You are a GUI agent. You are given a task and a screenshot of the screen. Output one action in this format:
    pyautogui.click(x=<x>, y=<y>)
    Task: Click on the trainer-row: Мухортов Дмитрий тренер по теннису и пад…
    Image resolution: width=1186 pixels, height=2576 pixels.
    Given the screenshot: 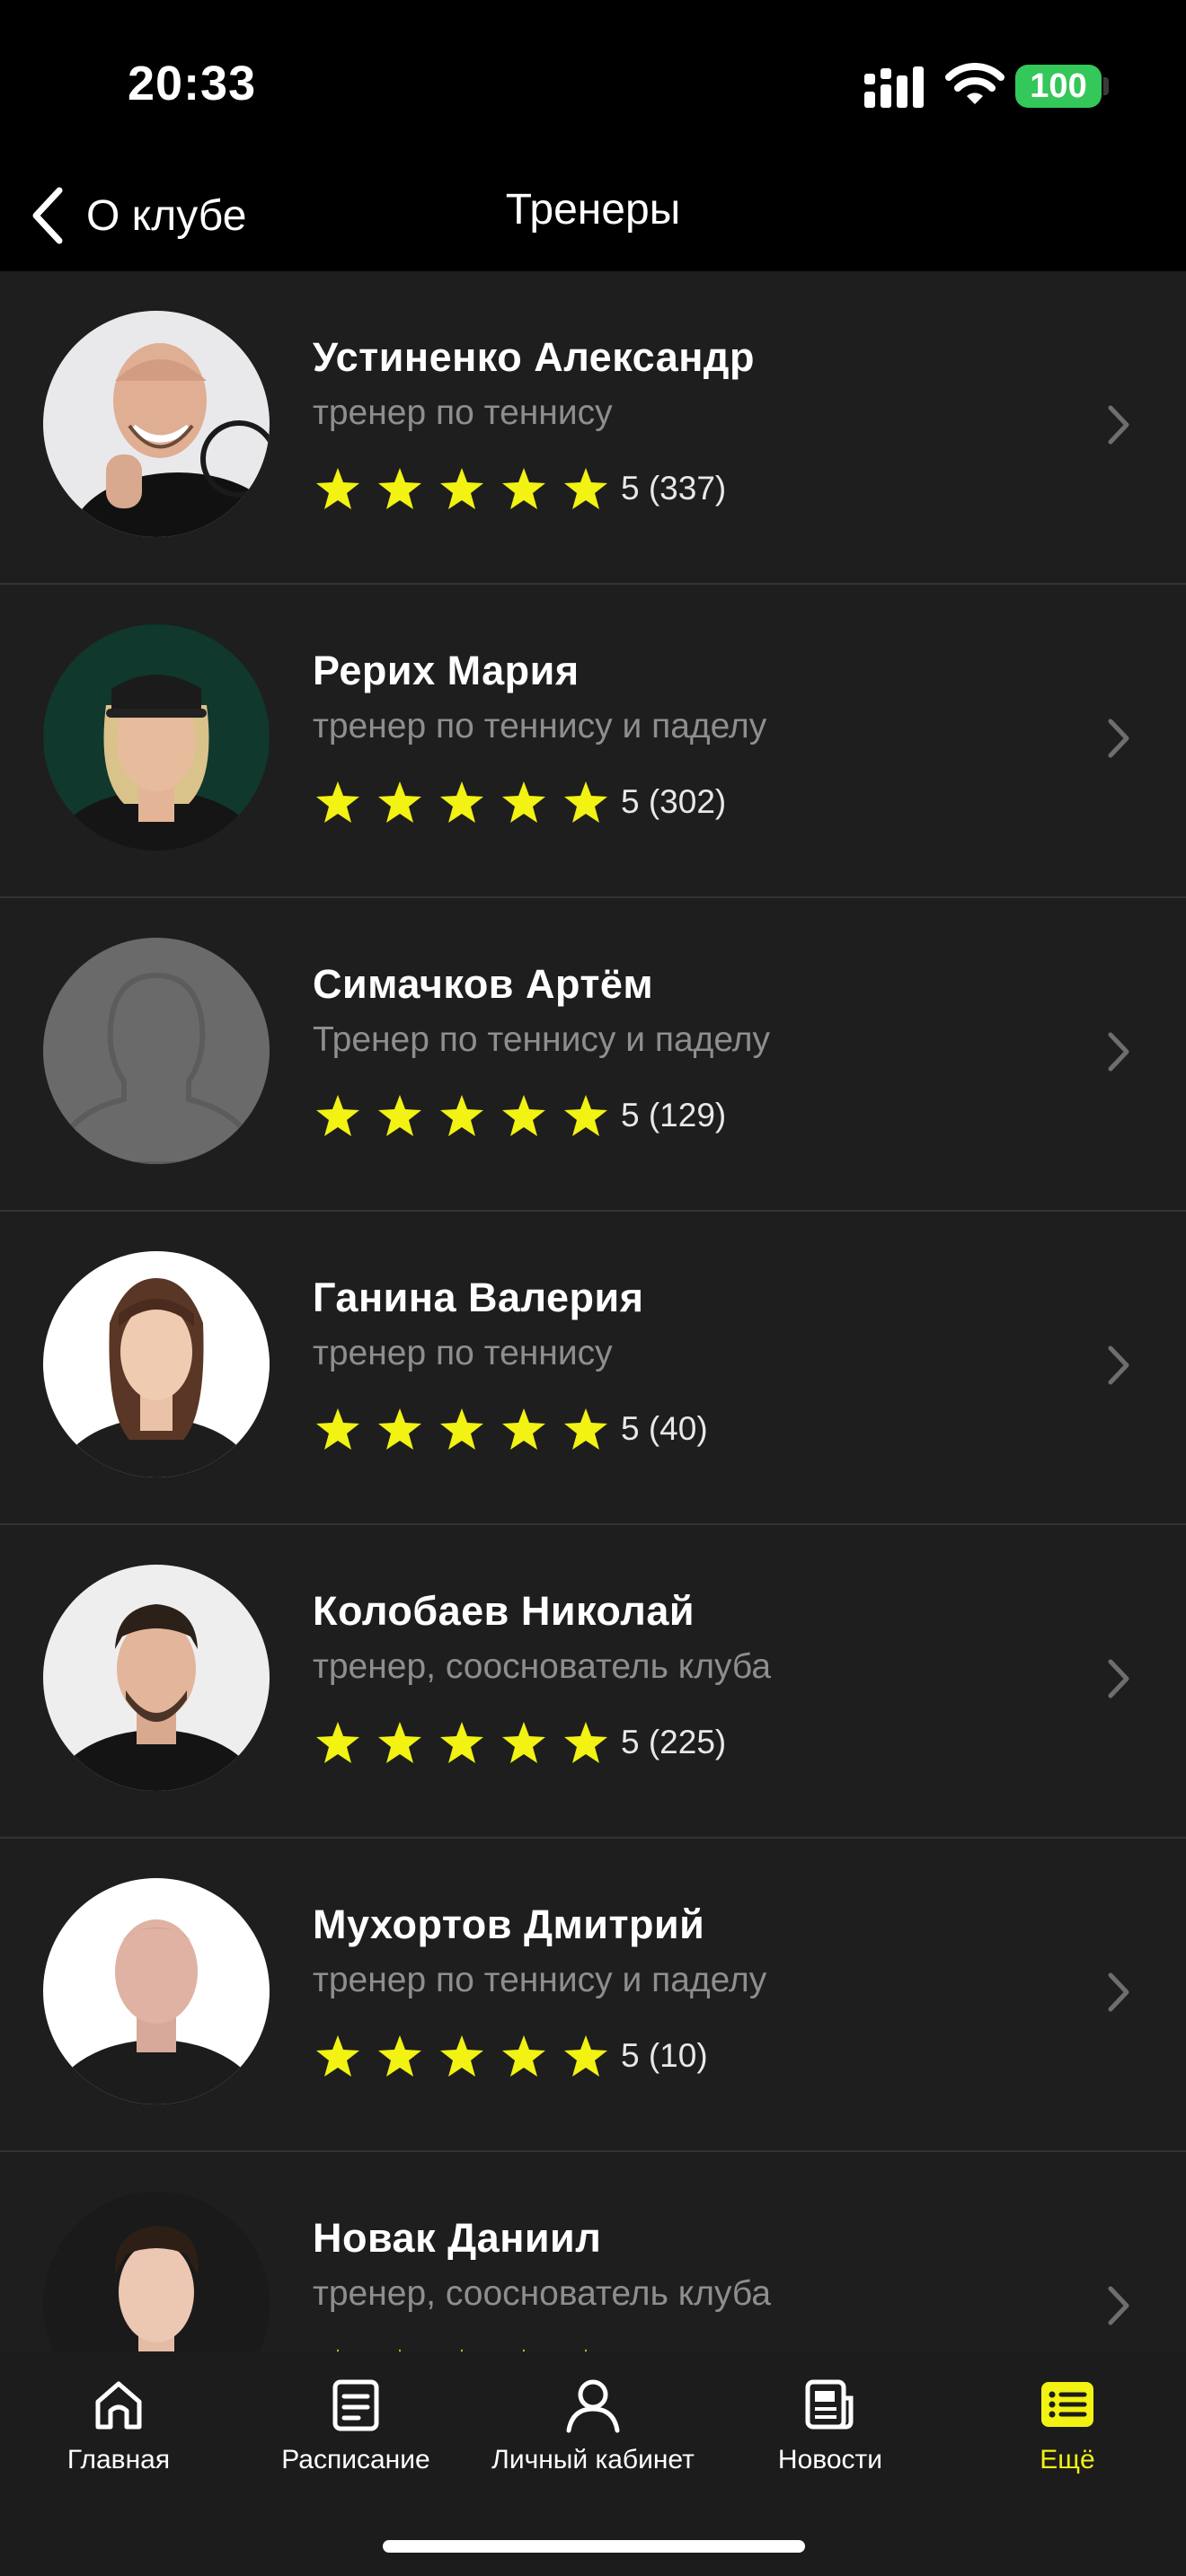 What is the action you would take?
    pyautogui.click(x=593, y=1996)
    